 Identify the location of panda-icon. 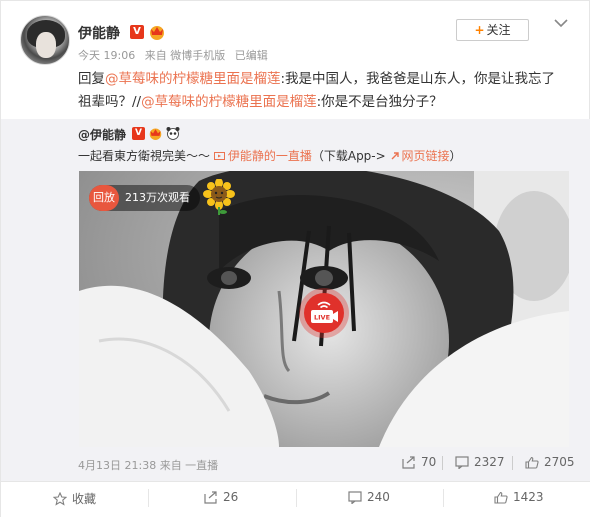
(173, 133).